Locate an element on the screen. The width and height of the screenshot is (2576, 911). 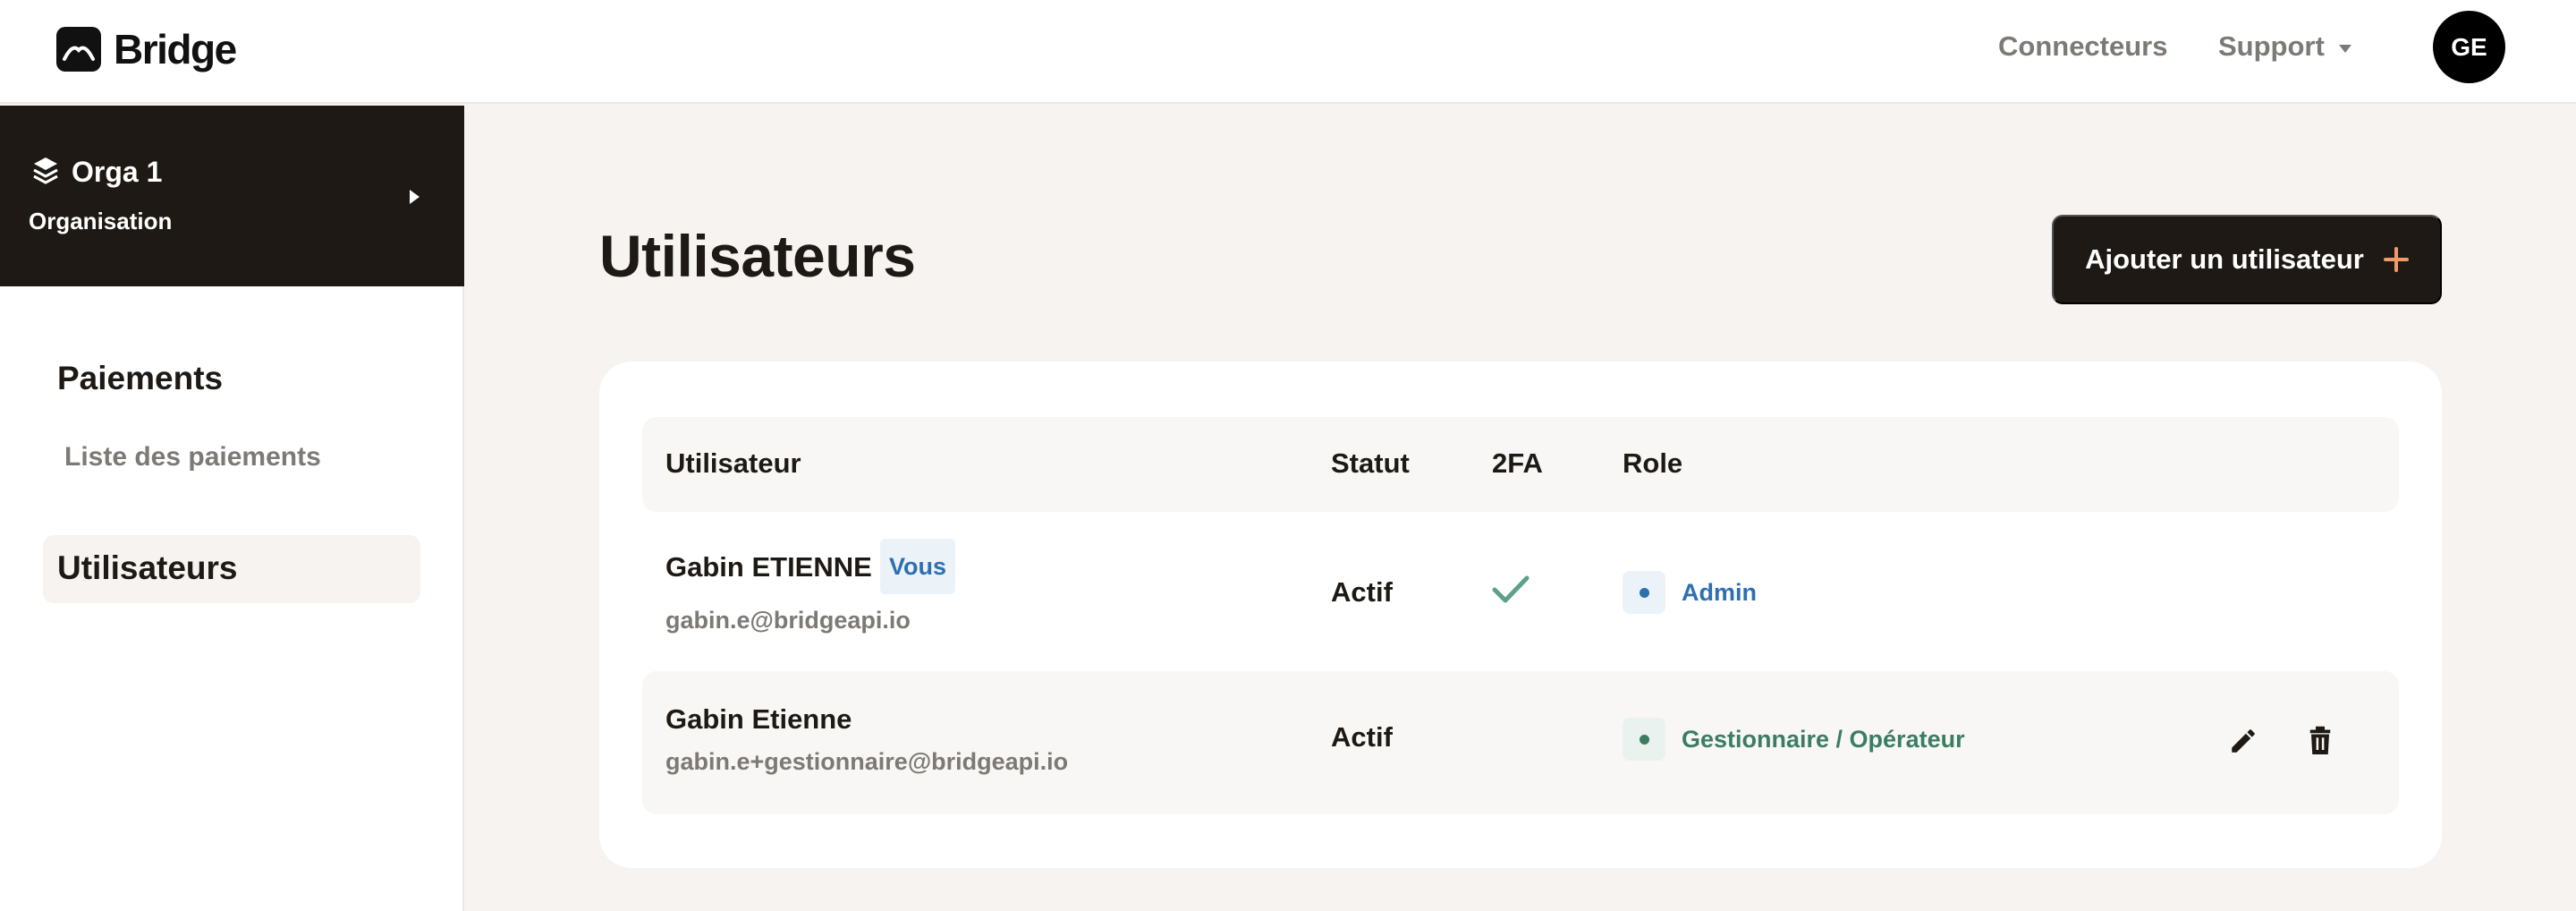
layers-icon is located at coordinates (45, 172).